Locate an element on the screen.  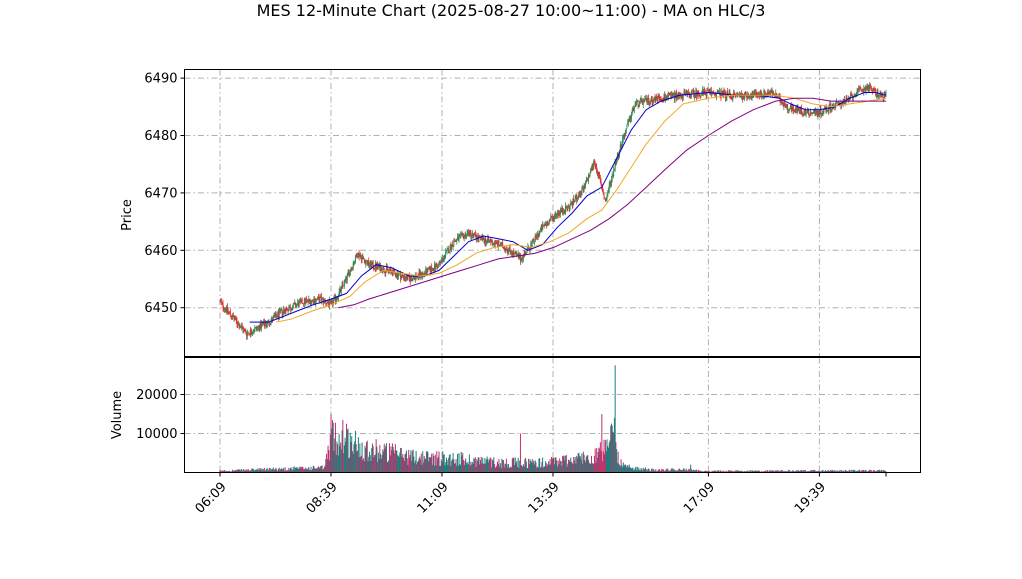
price-axis-label: Price is located at coordinates (127, 215).